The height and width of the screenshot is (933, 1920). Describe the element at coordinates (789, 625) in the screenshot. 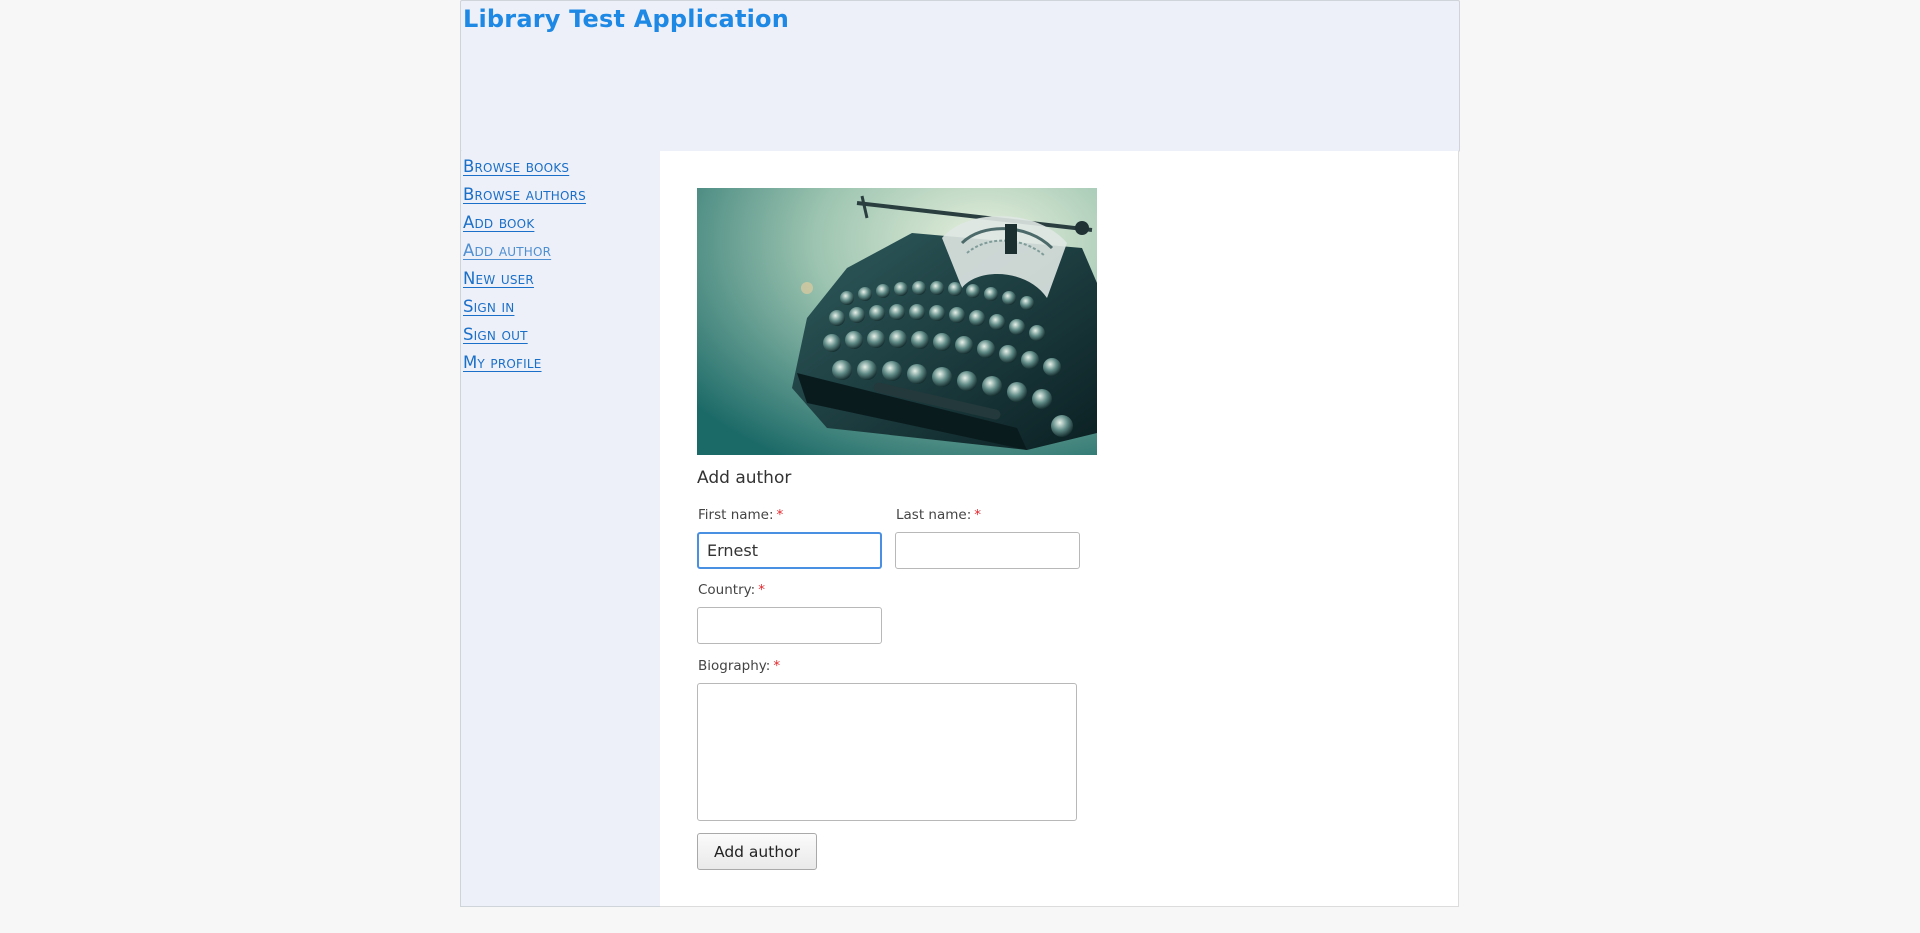

I see `country-input` at that location.